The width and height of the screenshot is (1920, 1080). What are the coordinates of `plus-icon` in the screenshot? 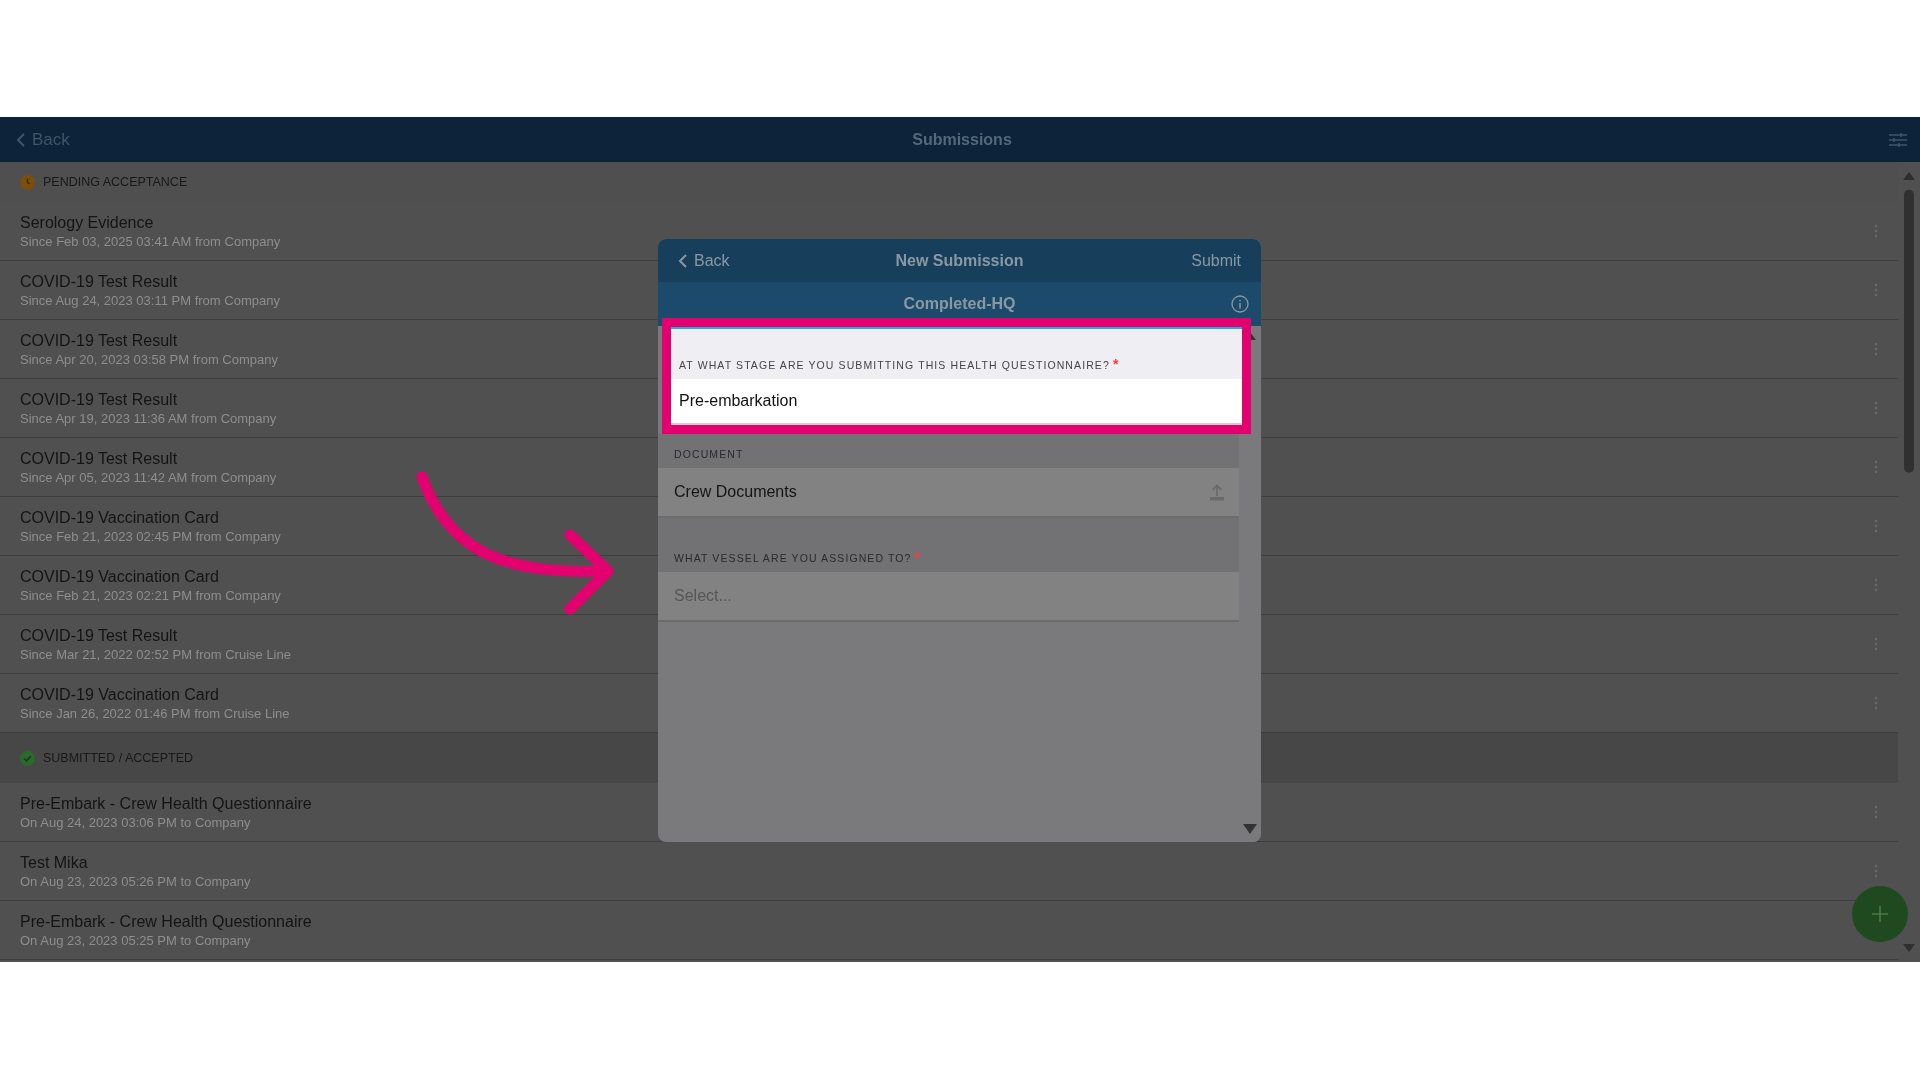 It's located at (1880, 914).